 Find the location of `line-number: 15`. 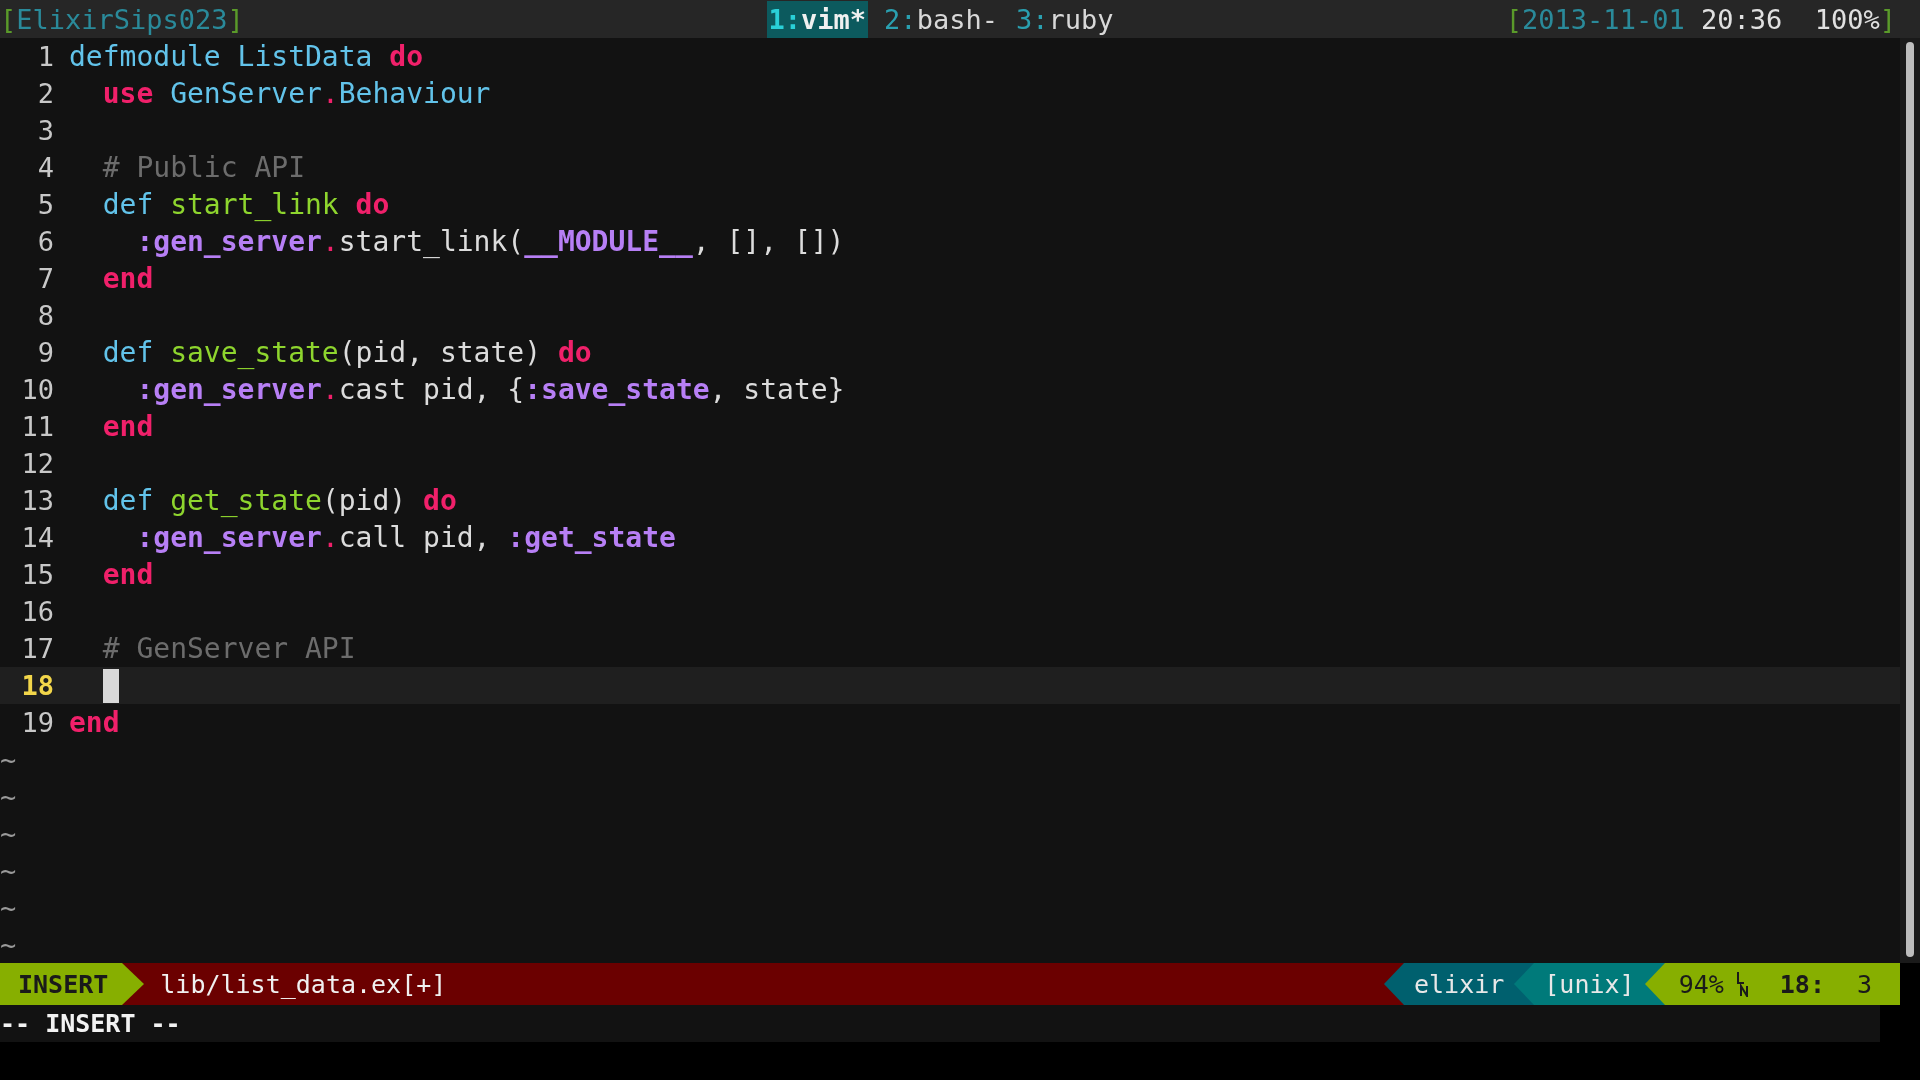

line-number: 15 is located at coordinates (37, 575).